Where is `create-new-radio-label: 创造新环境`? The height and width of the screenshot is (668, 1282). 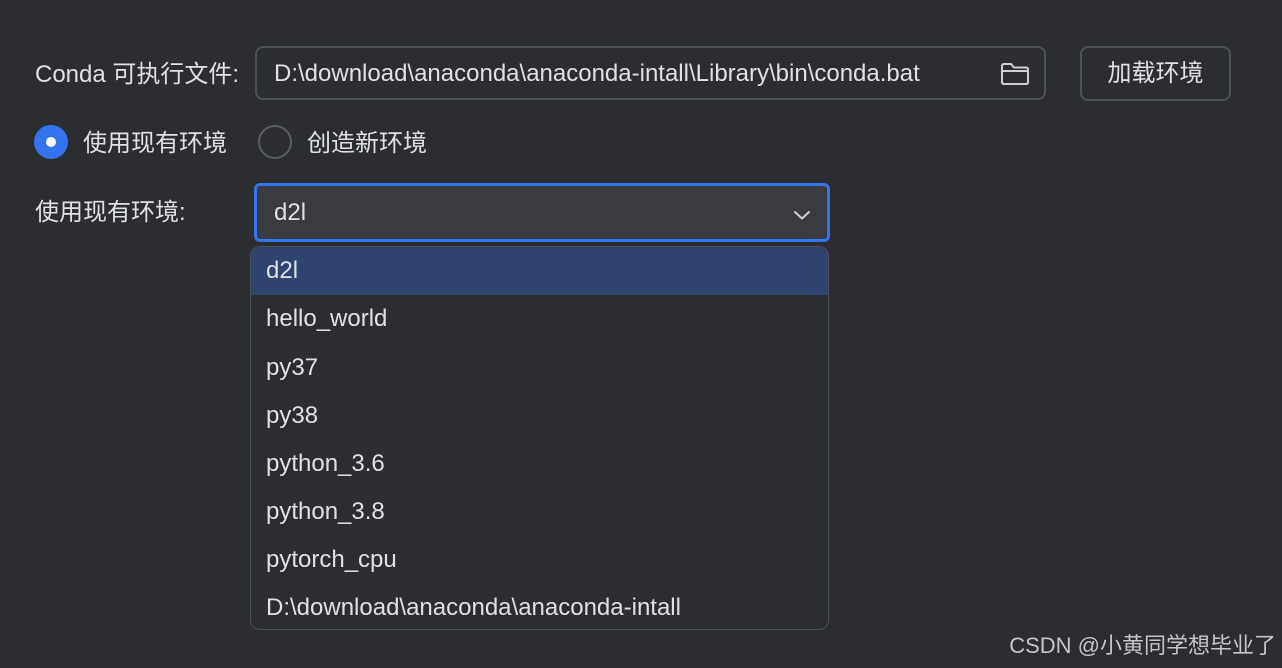 create-new-radio-label: 创造新环境 is located at coordinates (367, 144).